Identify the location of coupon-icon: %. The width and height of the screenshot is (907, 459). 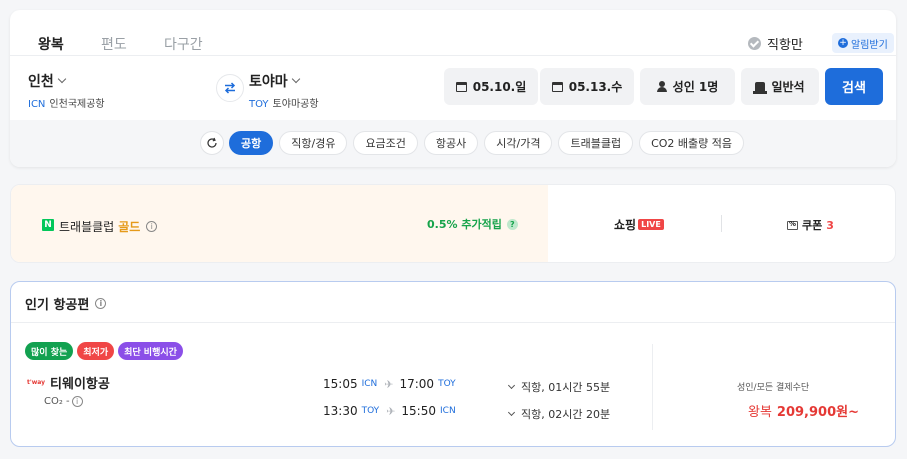
(792, 224).